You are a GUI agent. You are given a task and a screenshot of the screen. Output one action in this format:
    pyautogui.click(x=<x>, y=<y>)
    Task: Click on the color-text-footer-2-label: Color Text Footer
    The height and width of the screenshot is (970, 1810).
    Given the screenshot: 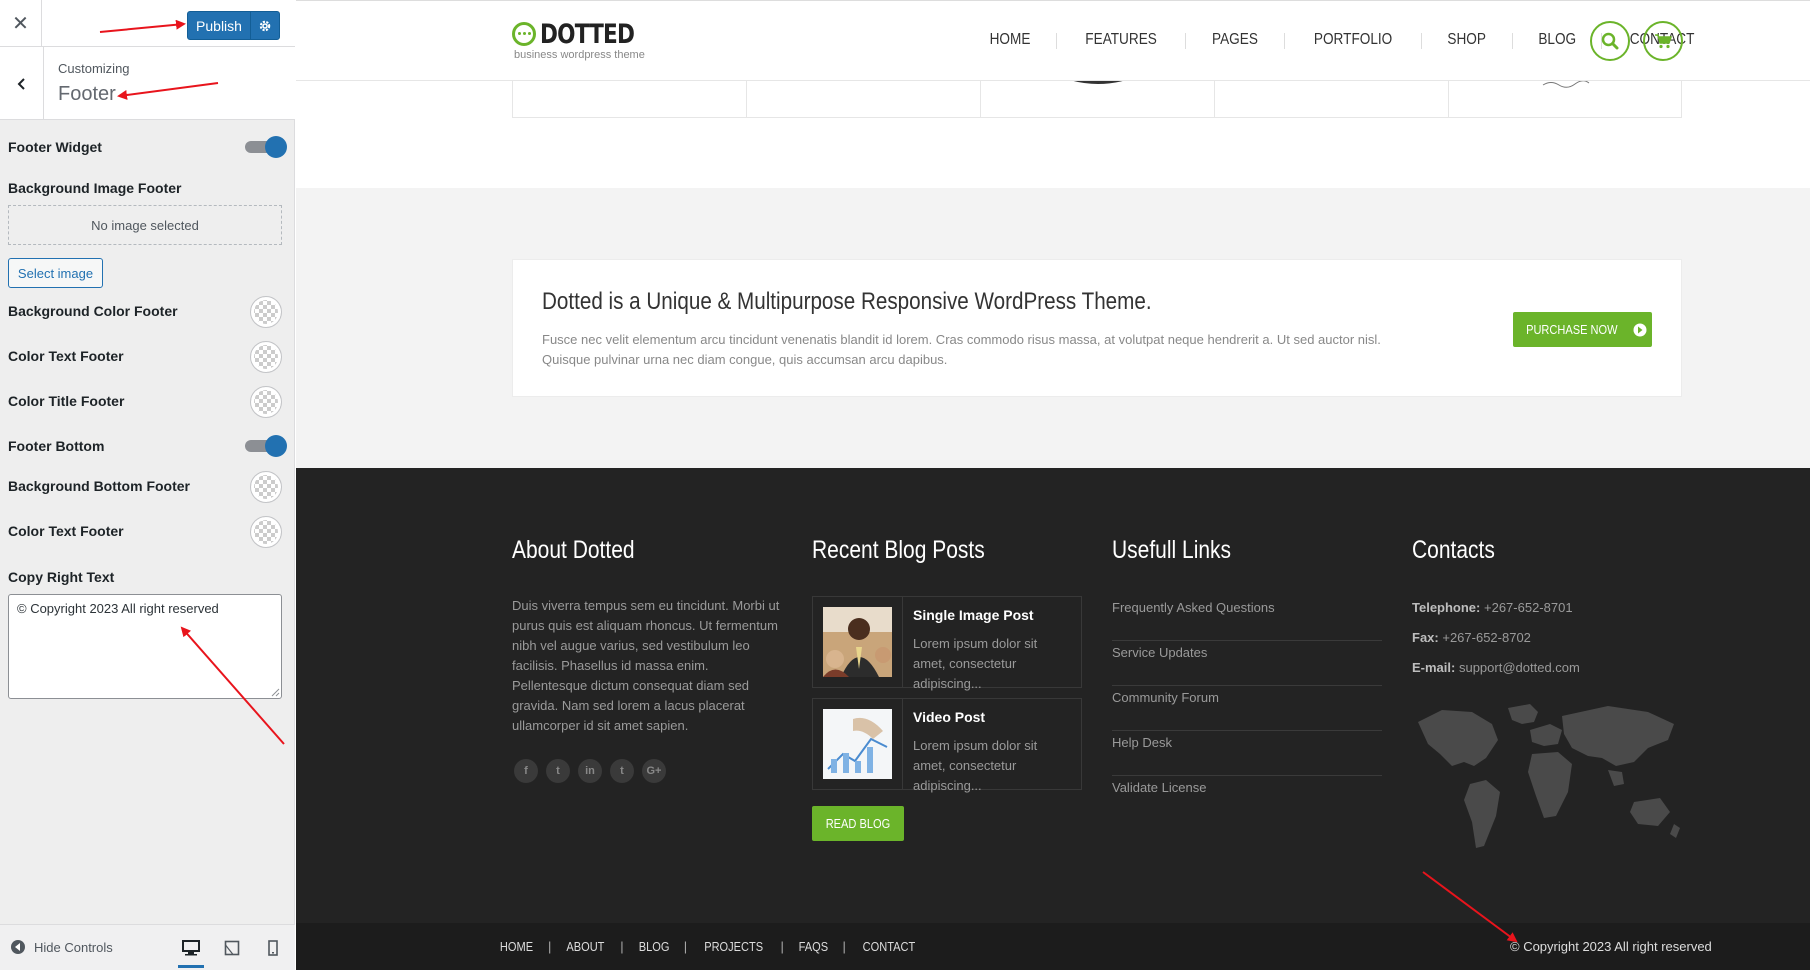 What is the action you would take?
    pyautogui.click(x=66, y=531)
    